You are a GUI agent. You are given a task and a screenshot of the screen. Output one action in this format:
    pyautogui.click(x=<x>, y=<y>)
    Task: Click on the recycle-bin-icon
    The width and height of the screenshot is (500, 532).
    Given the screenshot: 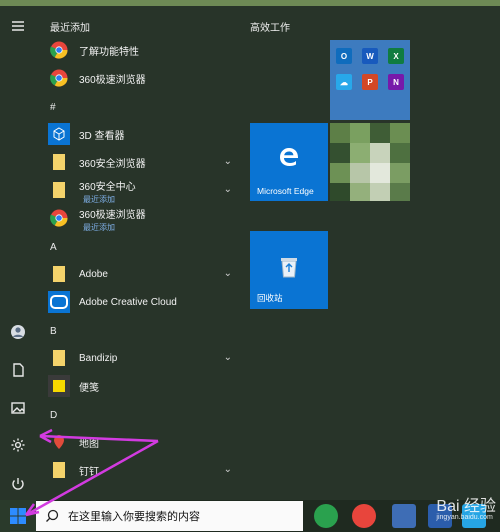 What is the action you would take?
    pyautogui.click(x=289, y=268)
    